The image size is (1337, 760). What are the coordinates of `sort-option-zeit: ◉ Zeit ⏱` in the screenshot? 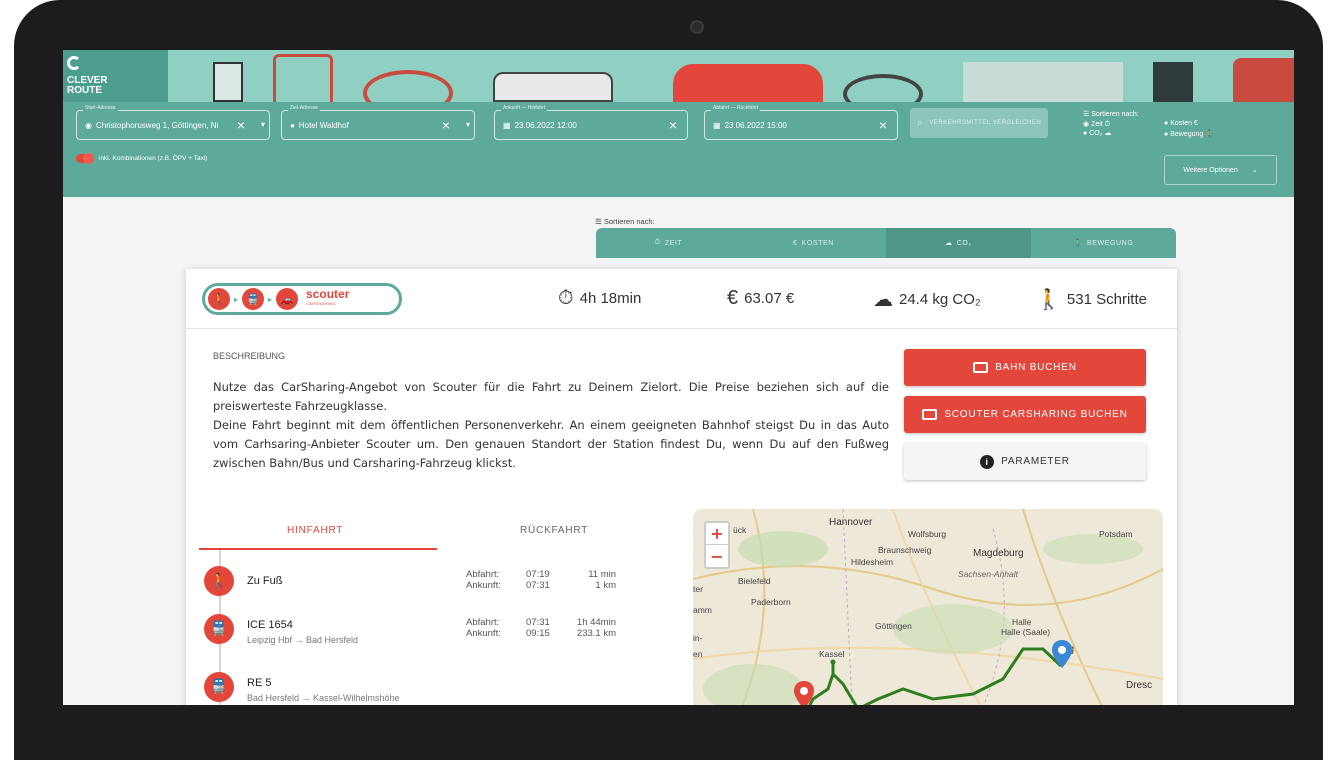 It's located at (1111, 124).